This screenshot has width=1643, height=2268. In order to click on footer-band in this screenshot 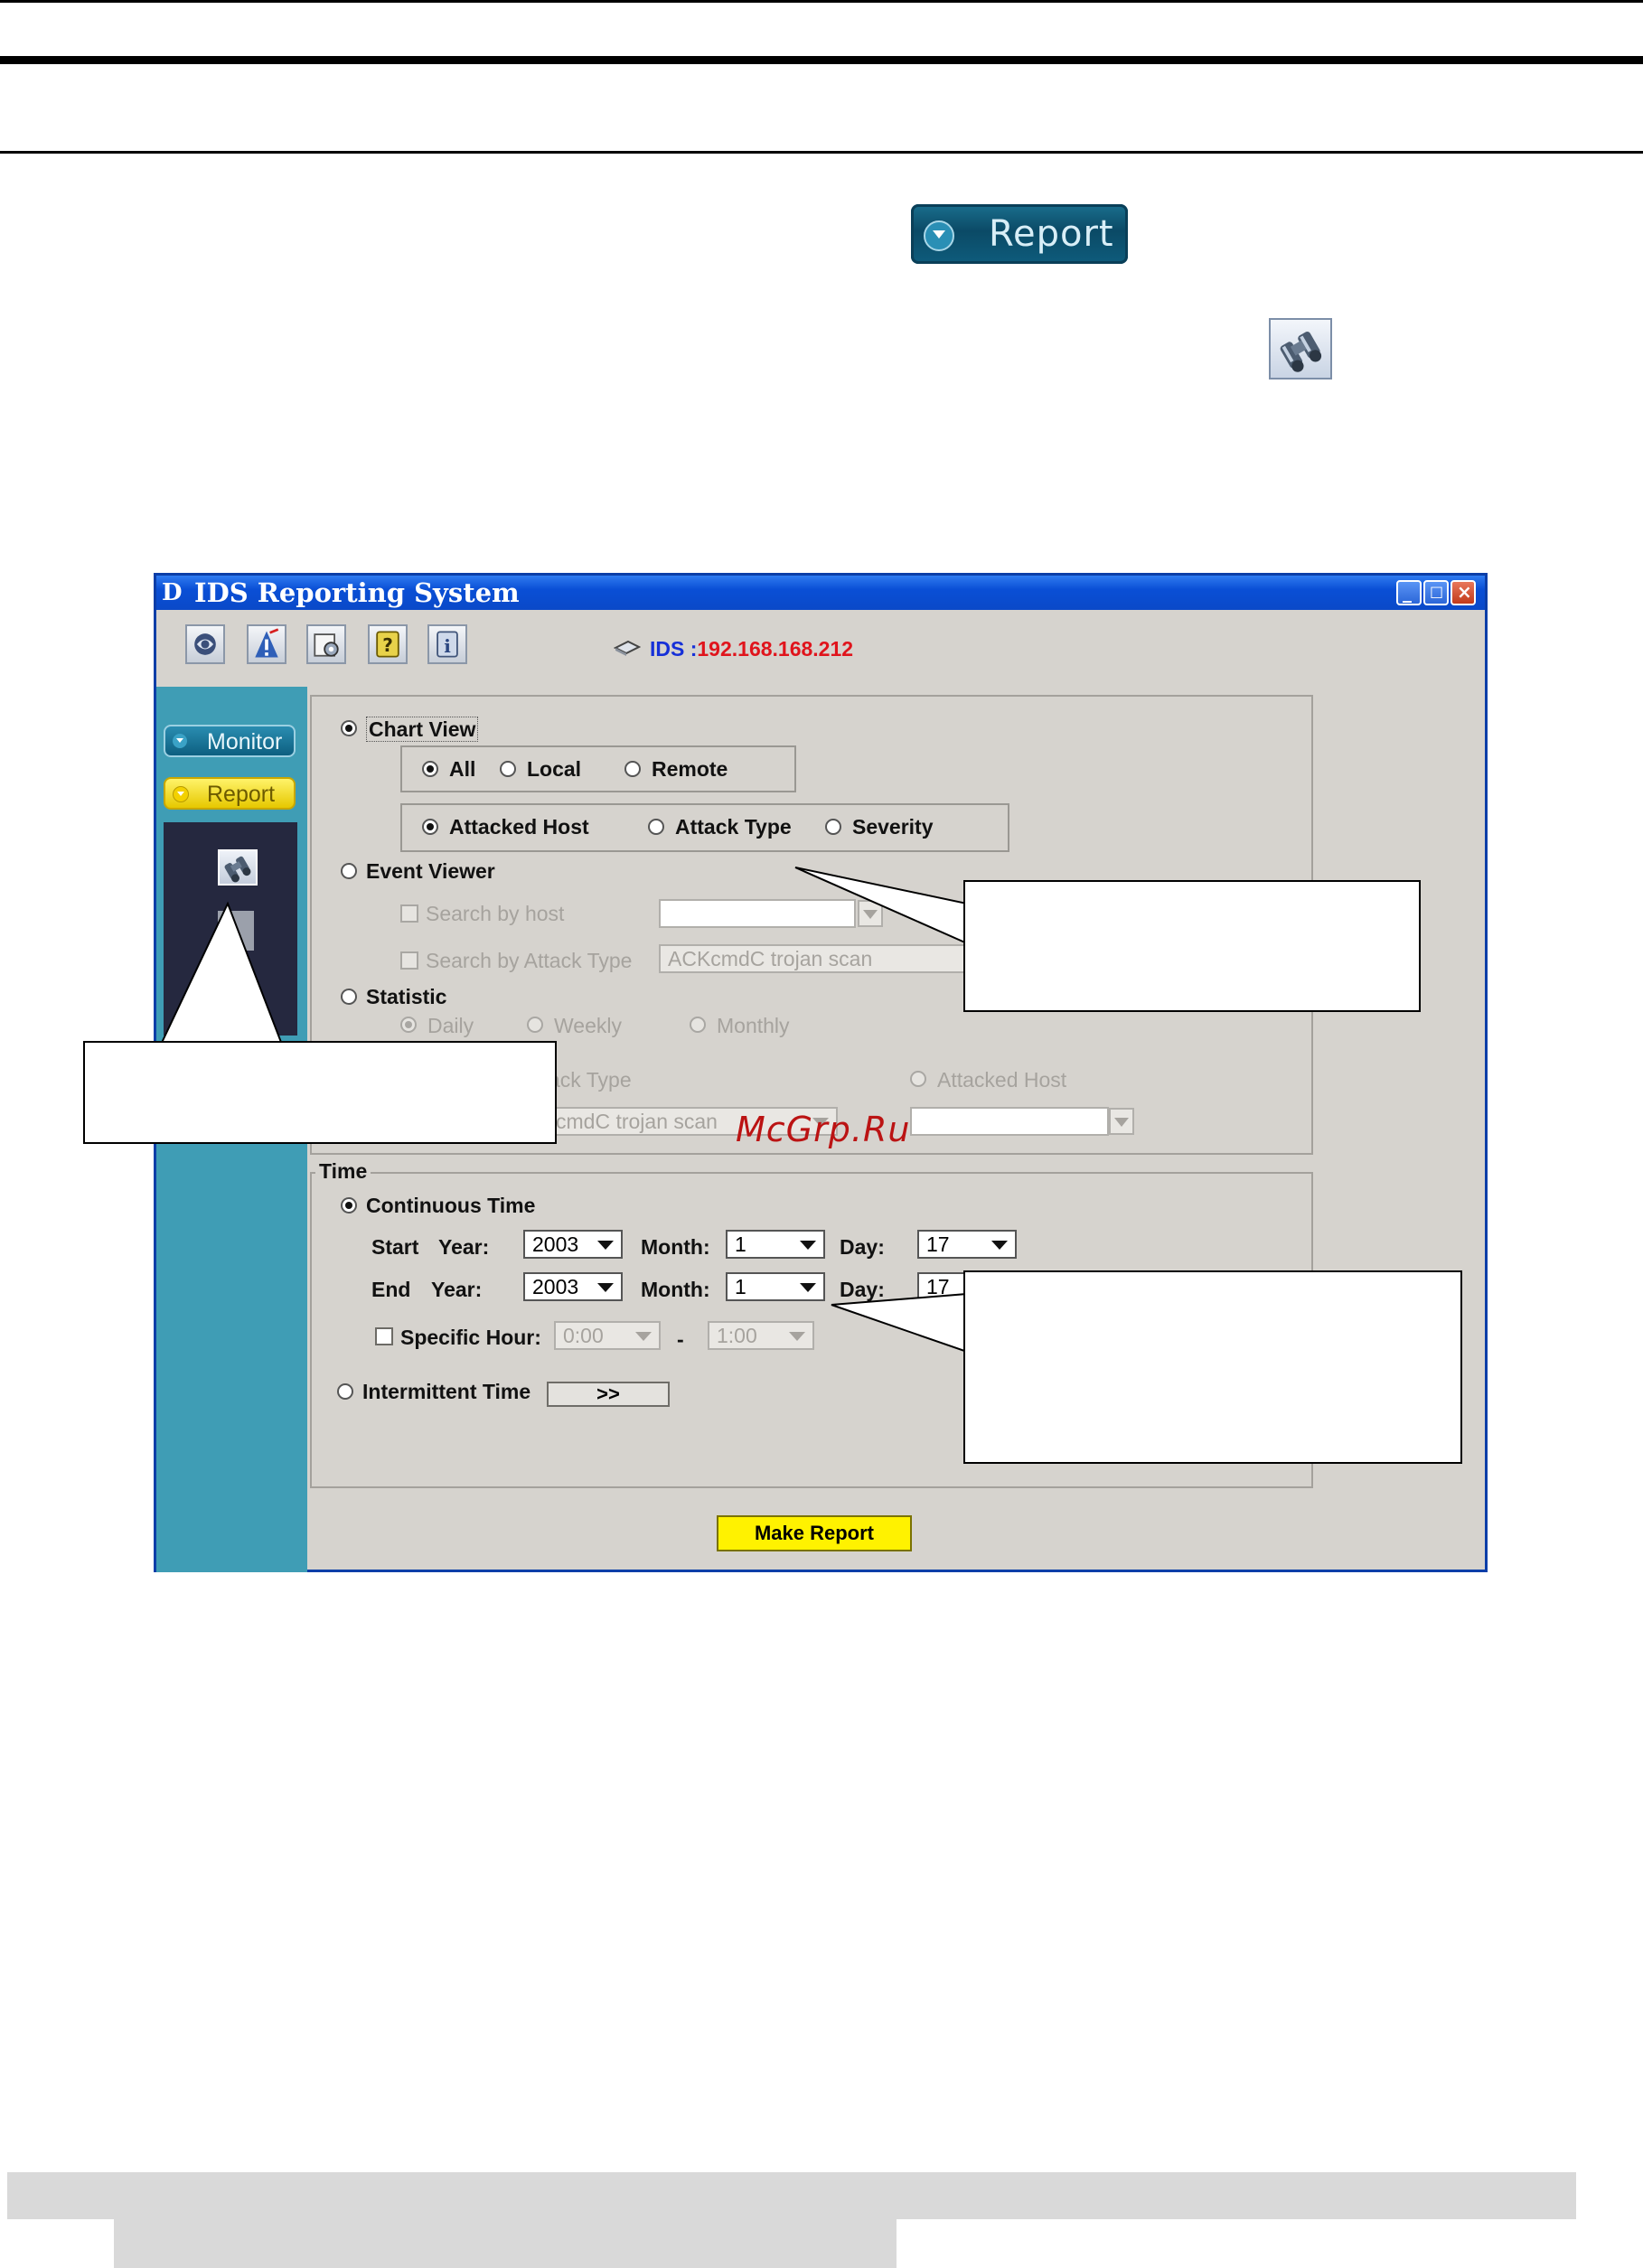, I will do `click(792, 2195)`.